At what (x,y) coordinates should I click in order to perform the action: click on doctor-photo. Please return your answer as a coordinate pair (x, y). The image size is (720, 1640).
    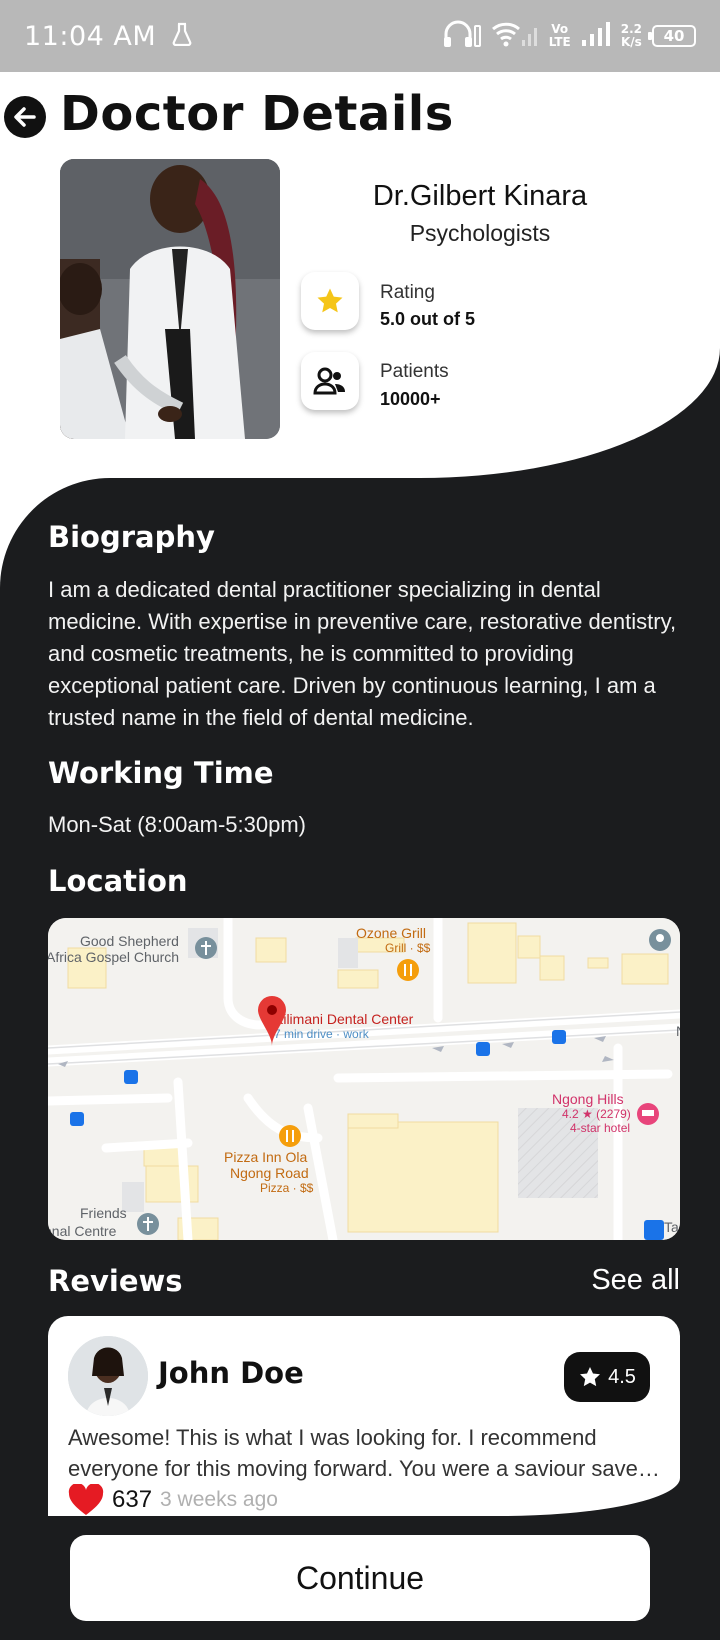
    Looking at the image, I should click on (170, 299).